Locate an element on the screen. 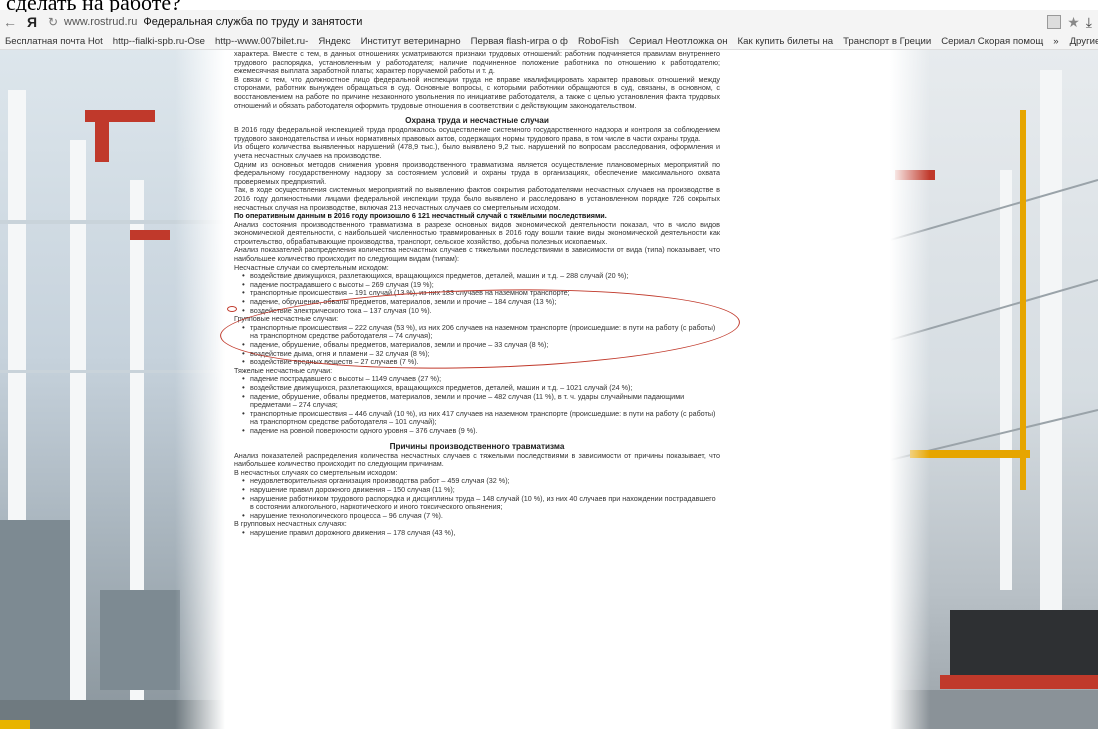 The width and height of the screenshot is (1098, 729). yandex-logo-icon: Я is located at coordinates (32, 22).